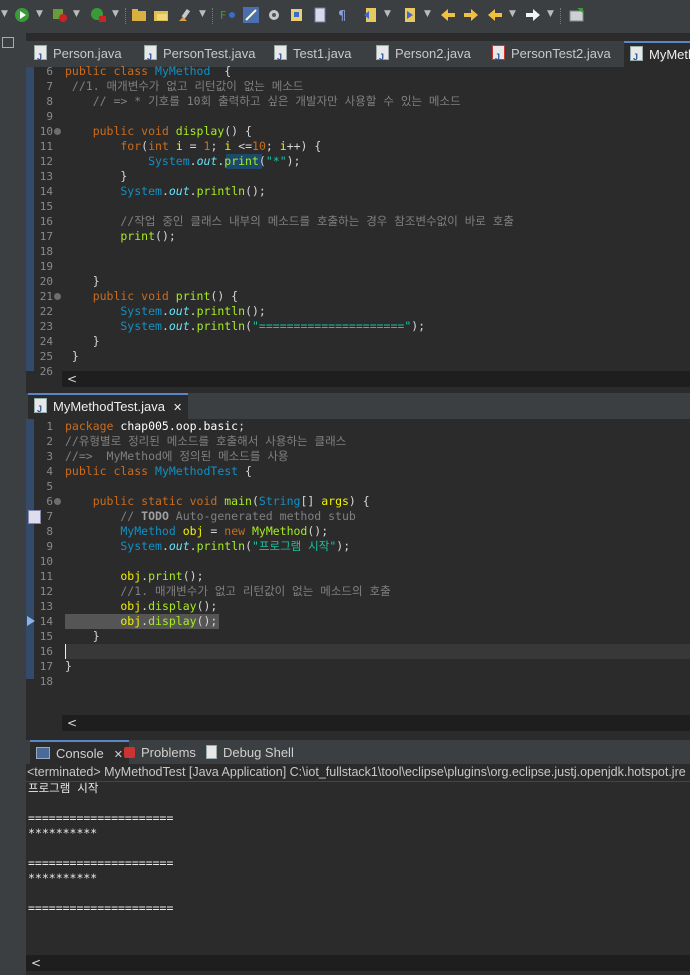 Image resolution: width=690 pixels, height=975 pixels. I want to click on line-number: 15, so click(46, 636).